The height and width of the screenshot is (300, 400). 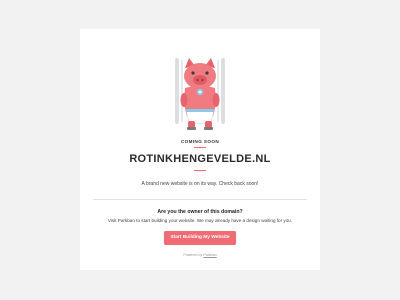 What do you see at coordinates (209, 255) in the screenshot?
I see `parkban-link: Parkban` at bounding box center [209, 255].